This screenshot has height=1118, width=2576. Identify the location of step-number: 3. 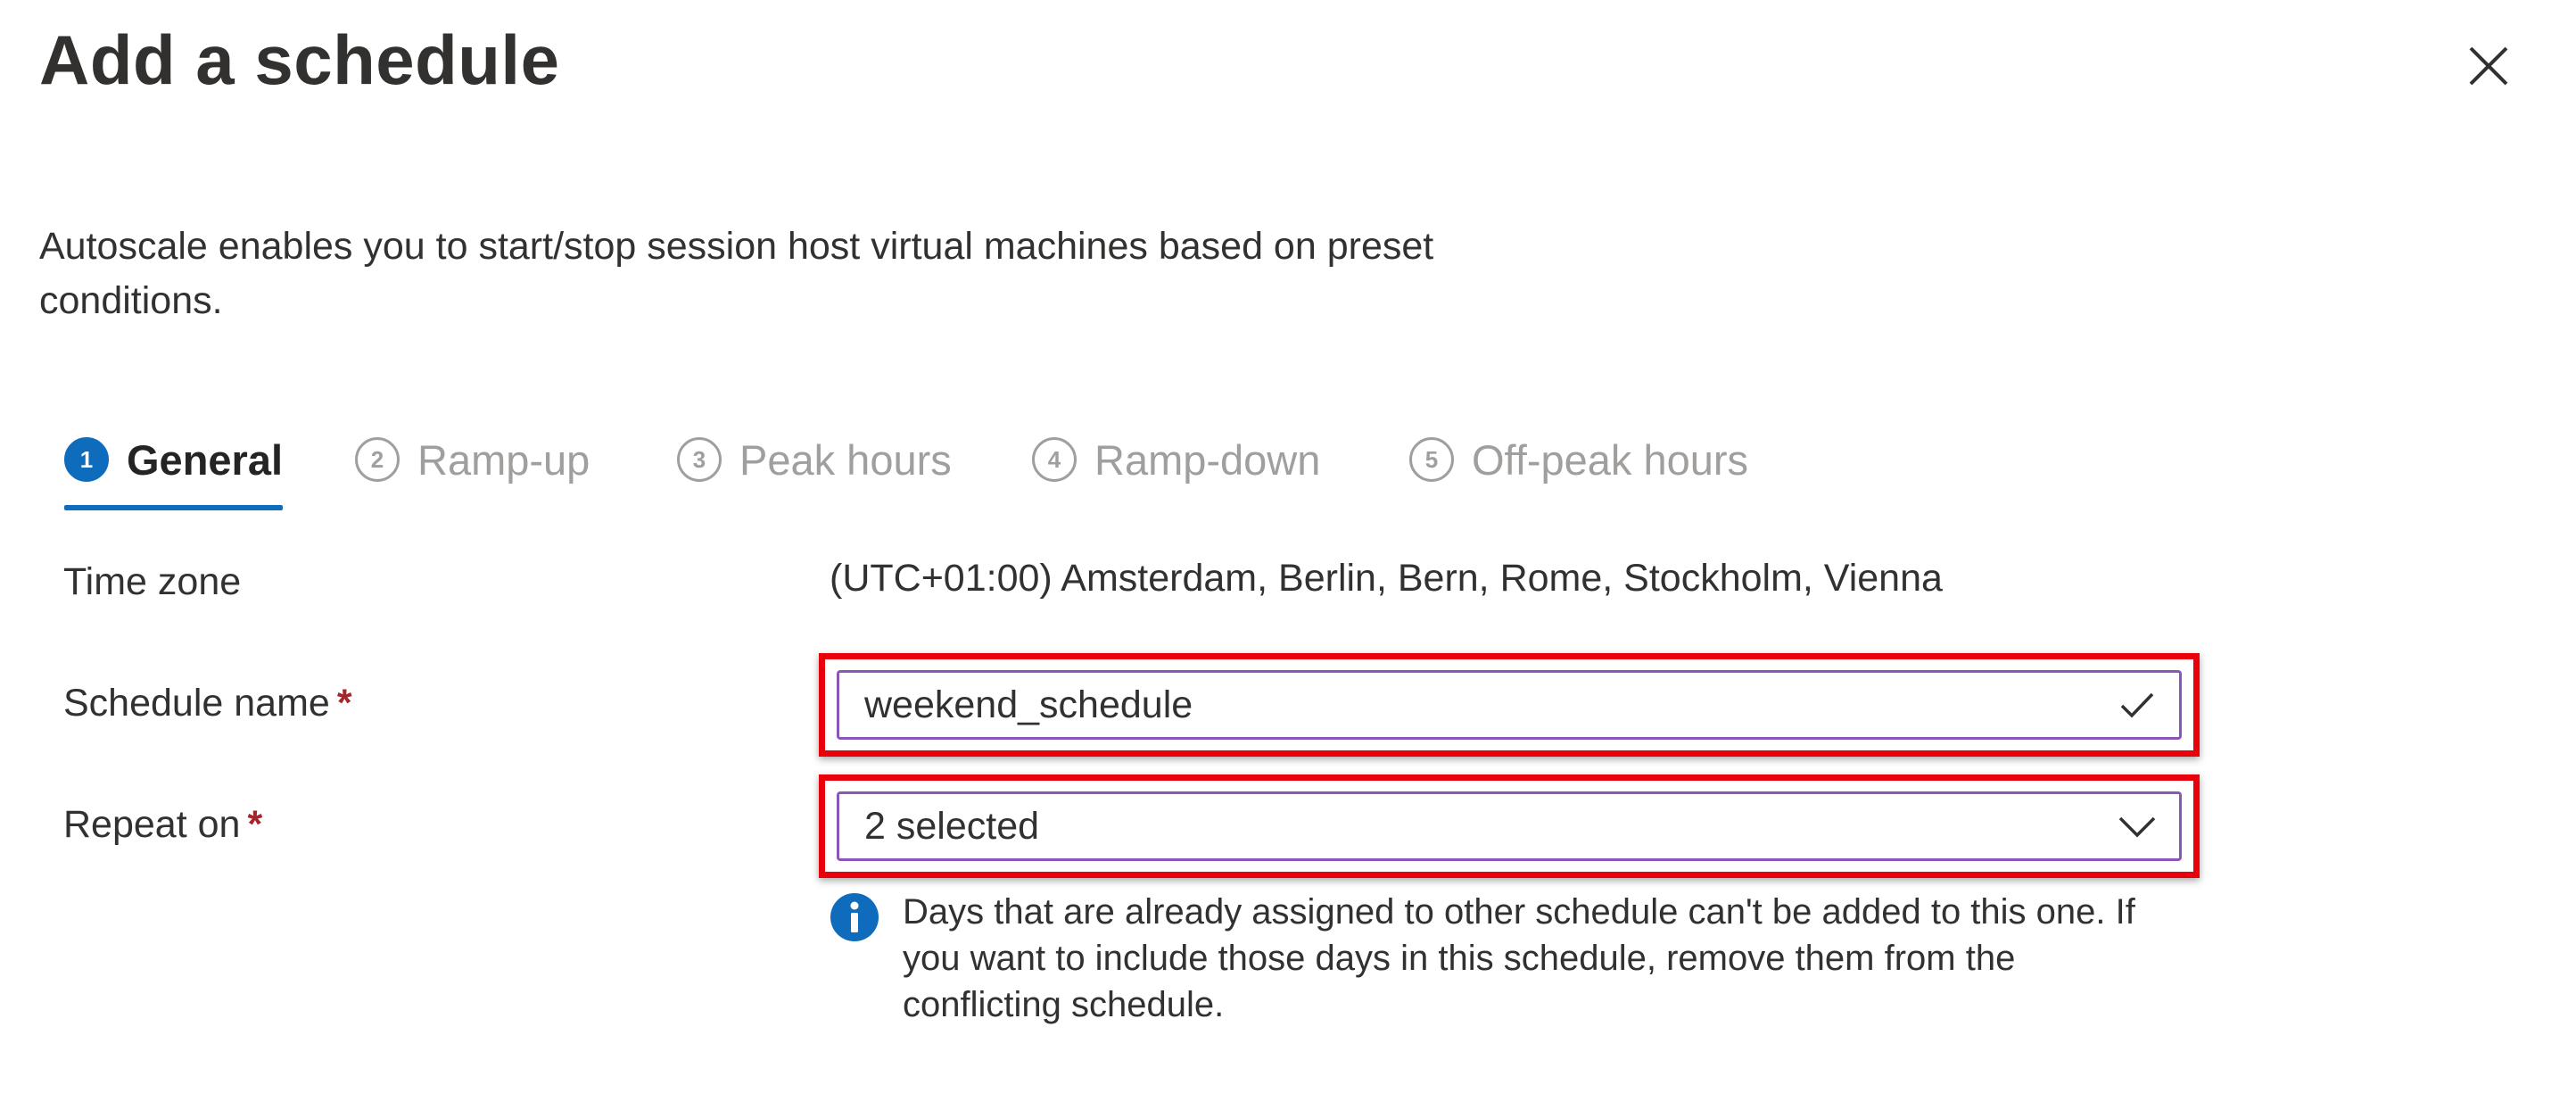
(700, 460).